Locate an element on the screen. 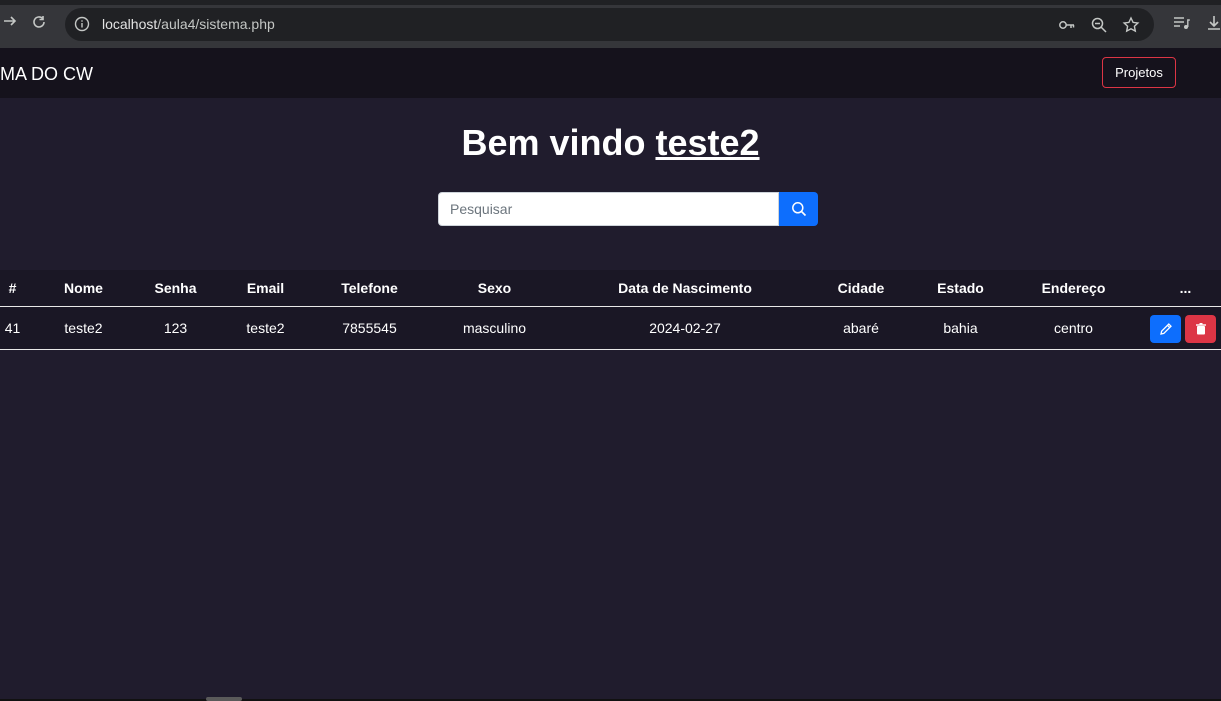 The height and width of the screenshot is (701, 1221). cell-sexo: masculino is located at coordinates (494, 328).